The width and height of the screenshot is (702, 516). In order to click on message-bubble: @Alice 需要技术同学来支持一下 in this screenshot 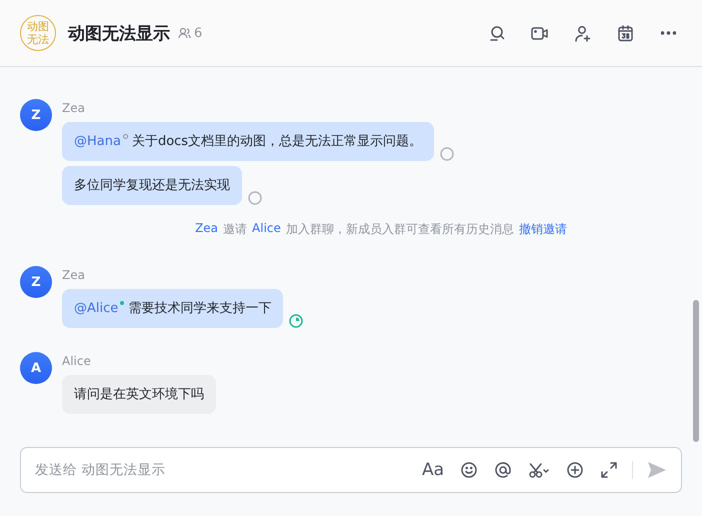, I will do `click(173, 308)`.